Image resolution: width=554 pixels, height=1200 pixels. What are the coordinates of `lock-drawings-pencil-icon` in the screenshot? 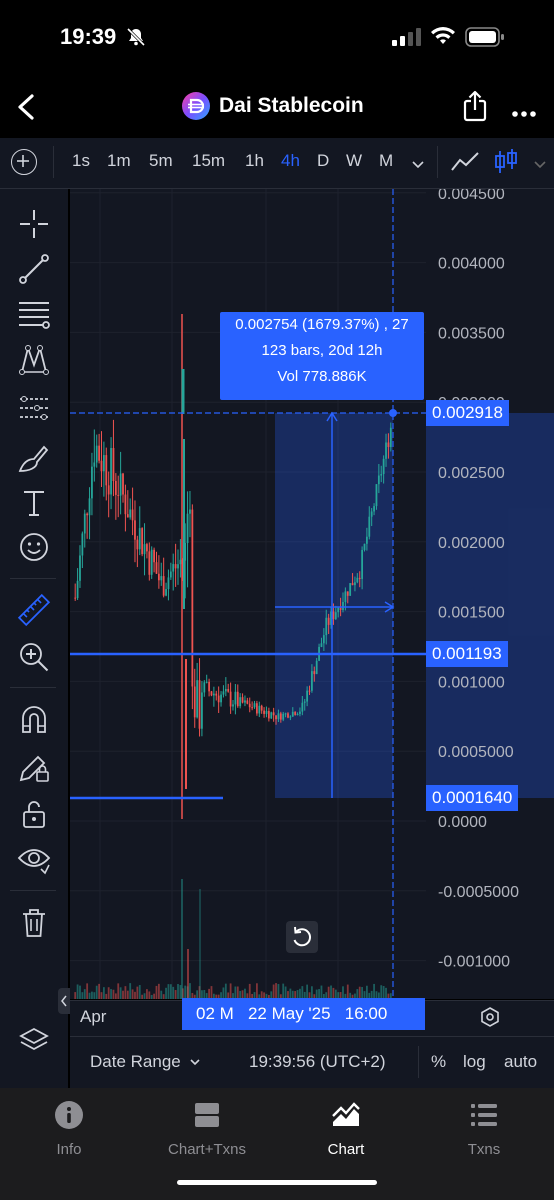 It's located at (34, 767).